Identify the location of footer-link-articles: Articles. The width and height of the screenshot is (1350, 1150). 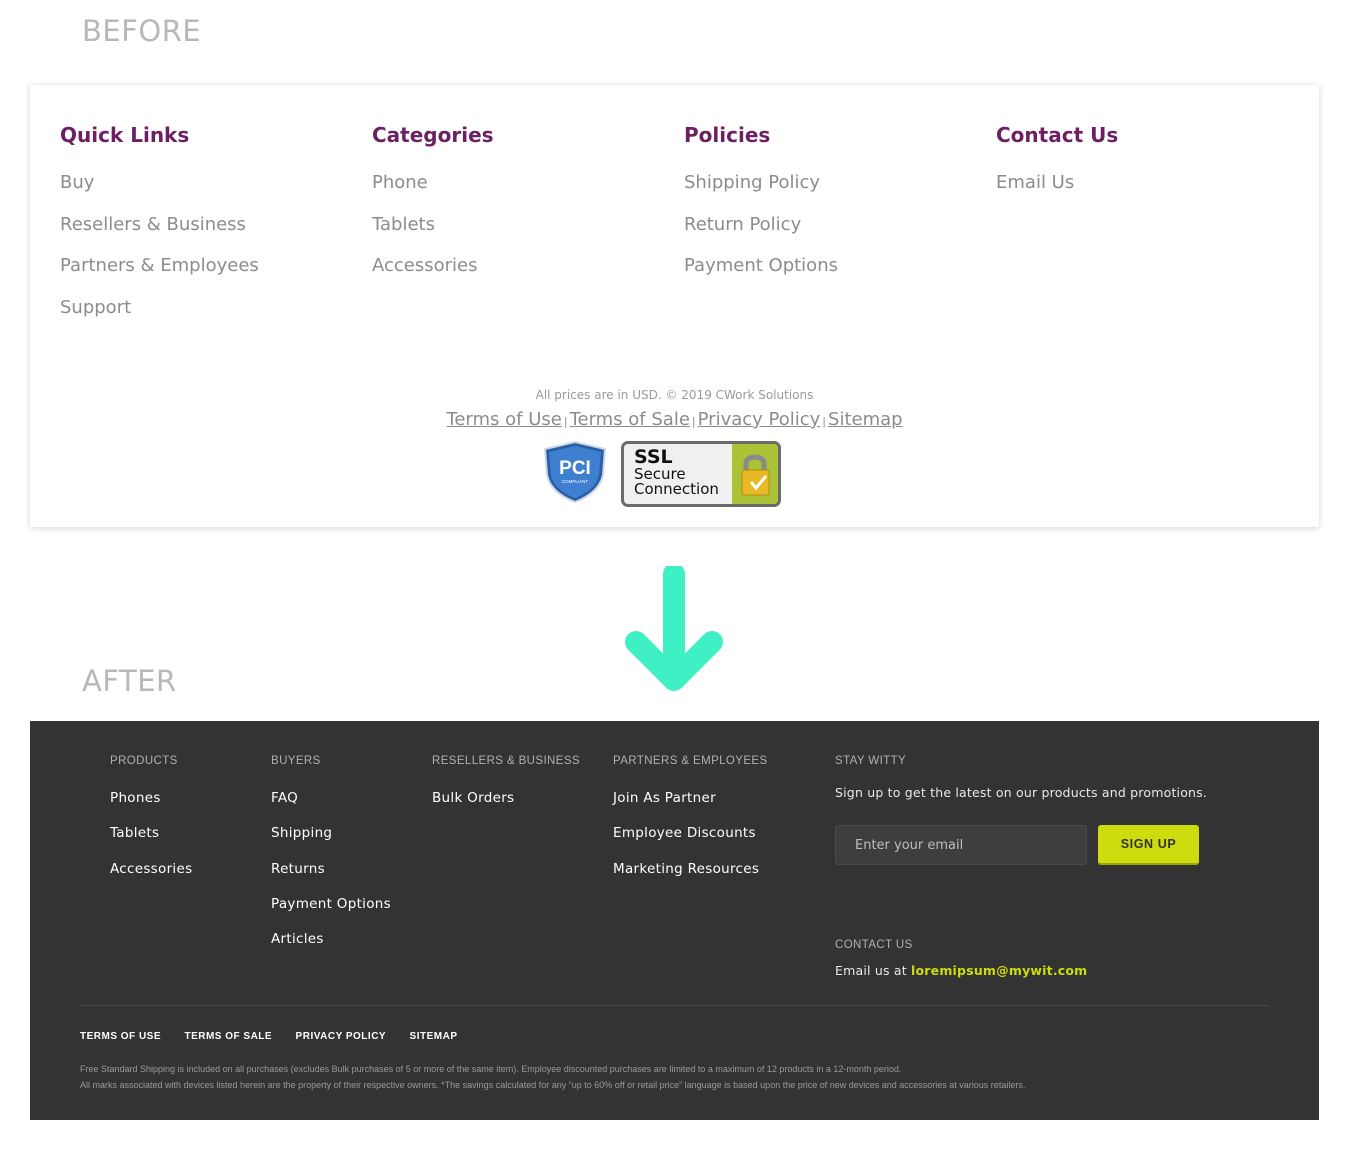
(297, 939).